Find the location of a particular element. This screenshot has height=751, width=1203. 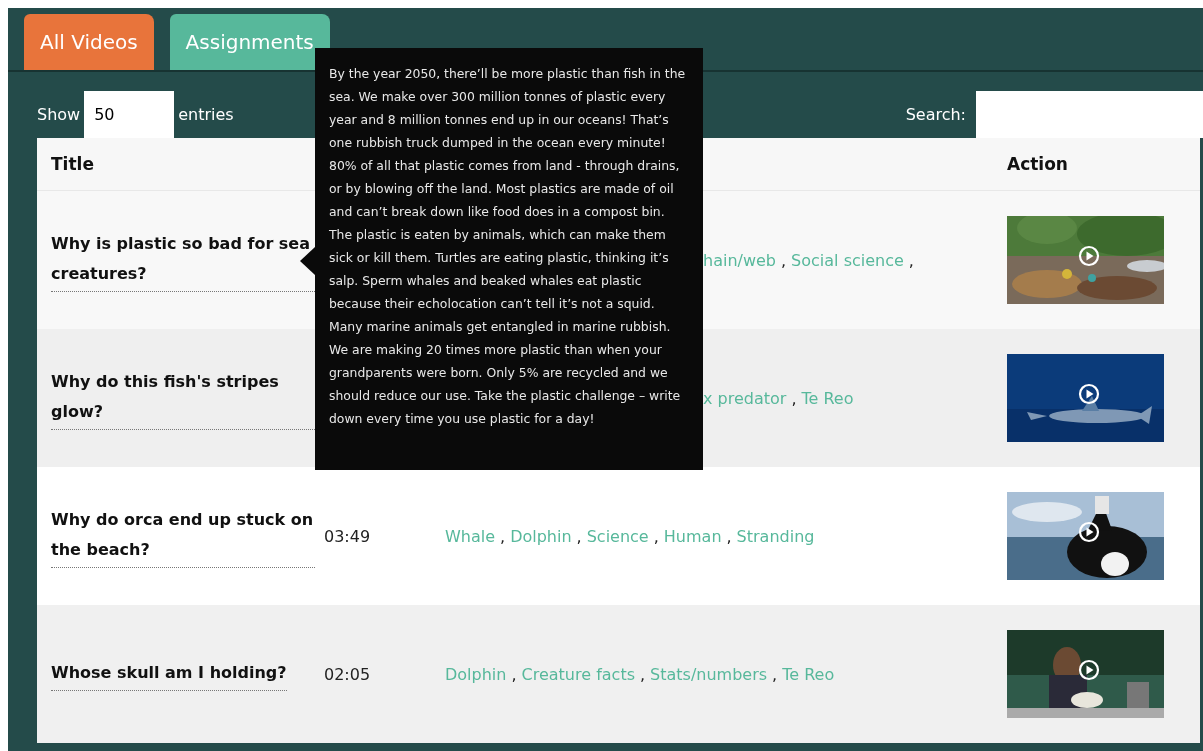

tooltip-text: By the year 2050, there’ll be more plastic than fish in the sea. We make over 300 million tonnes of plastic every year and 8 million tonnes end up in our oceans! That’s one rubbish truck dumped in the ocean every minute! 80% of all that plastic comes from land - through drains, or by blowing off the land. Most plastics are made of oil and can’t break down like food does in a compost bin. The plastic is eaten by animals, which can make them sick or kill them. Turtles are eating plastic, thinking it’s salp. Sperm whales and beaked whales eat plastic because their echolocation can’t tell it’s not a squid. Many marine animals get entangled in marine rubbish. We are making 20 times more plastic than when your grandparents were born. Only 5% are recycled and we should reduce our use. Take the plastic challenge – write down every time you use plastic for a day! is located at coordinates (507, 246).